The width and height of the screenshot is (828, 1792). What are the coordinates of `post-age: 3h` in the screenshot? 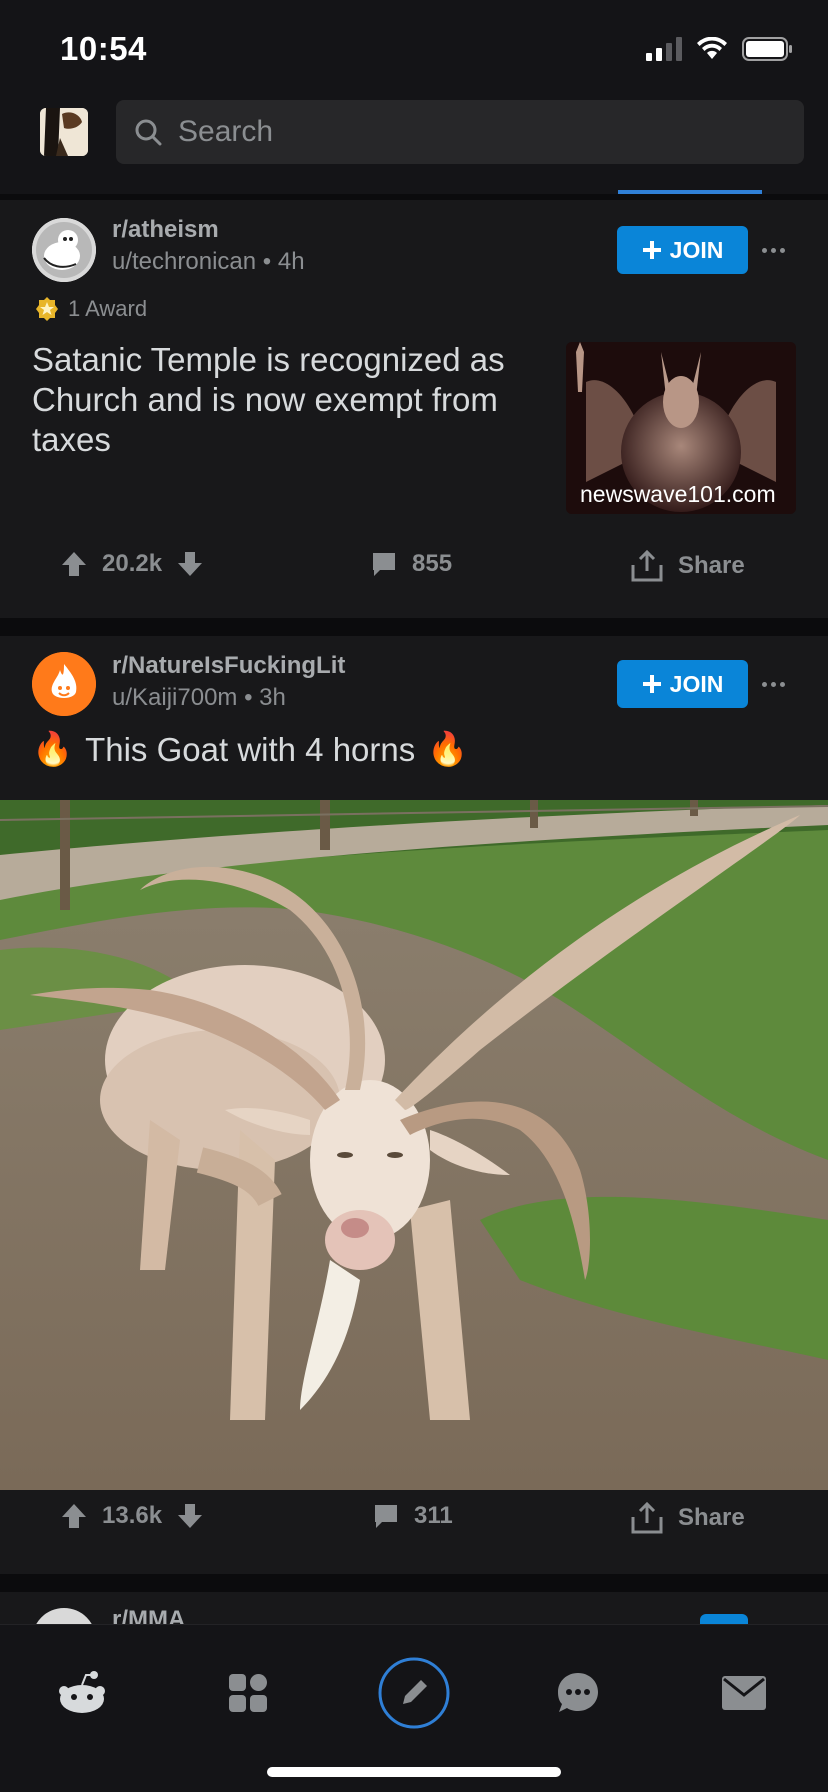 It's located at (272, 697).